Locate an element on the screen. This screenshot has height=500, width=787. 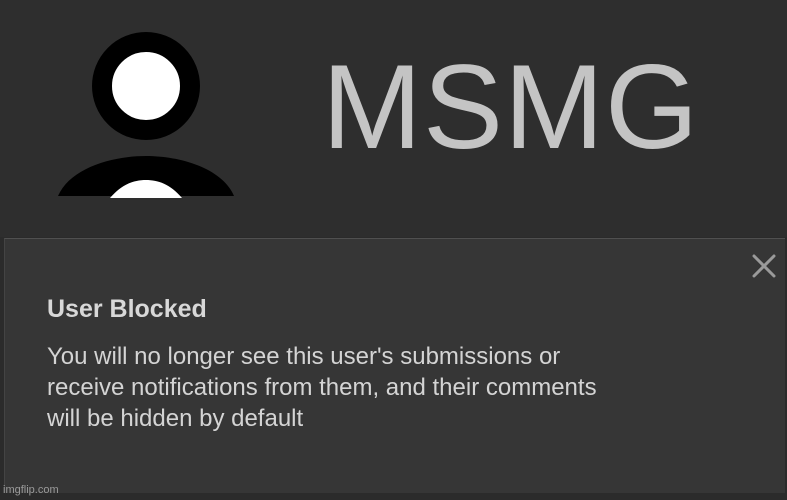
username: MSMG is located at coordinates (511, 107).